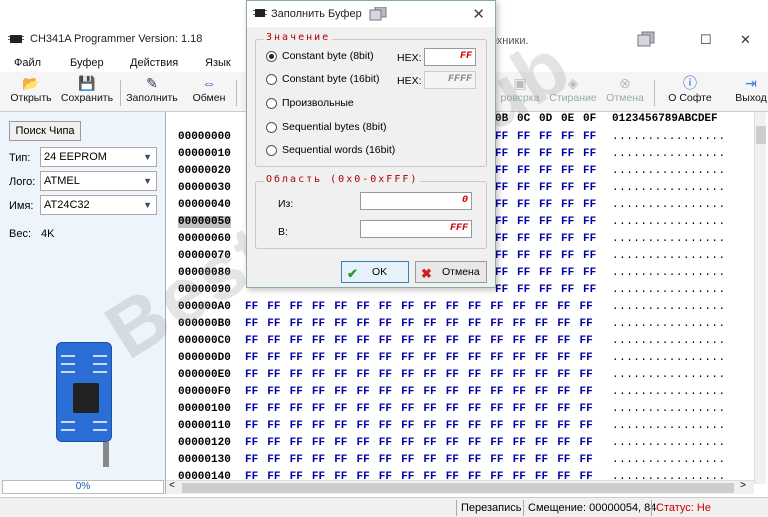 Image resolution: width=768 pixels, height=517 pixels. What do you see at coordinates (218, 63) in the screenshot?
I see `menu-language: Язык` at bounding box center [218, 63].